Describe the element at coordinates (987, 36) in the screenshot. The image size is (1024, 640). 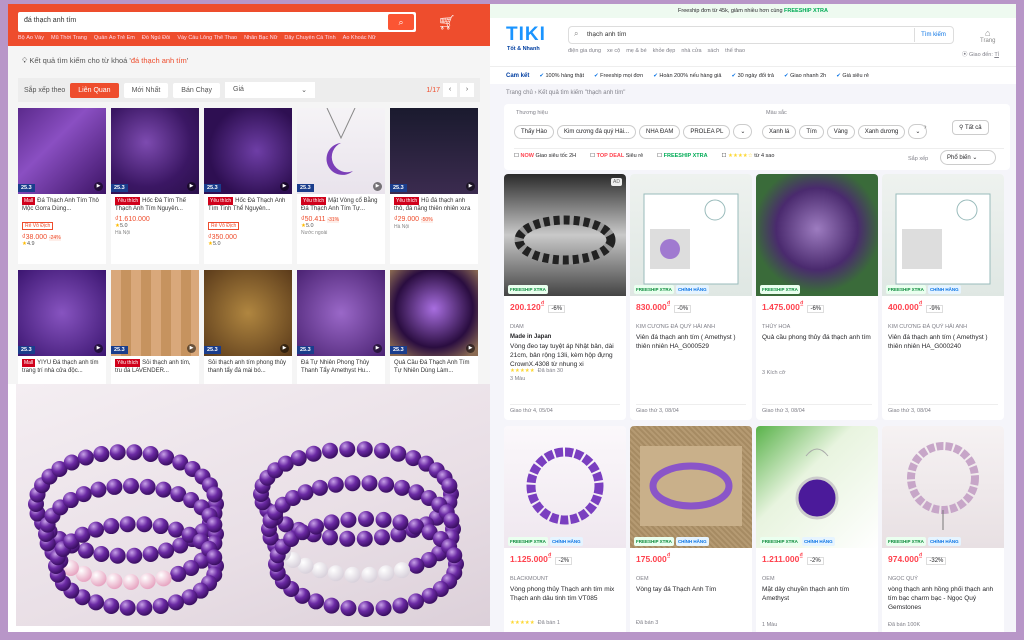
I see `home-link: ⌂ Trang` at that location.